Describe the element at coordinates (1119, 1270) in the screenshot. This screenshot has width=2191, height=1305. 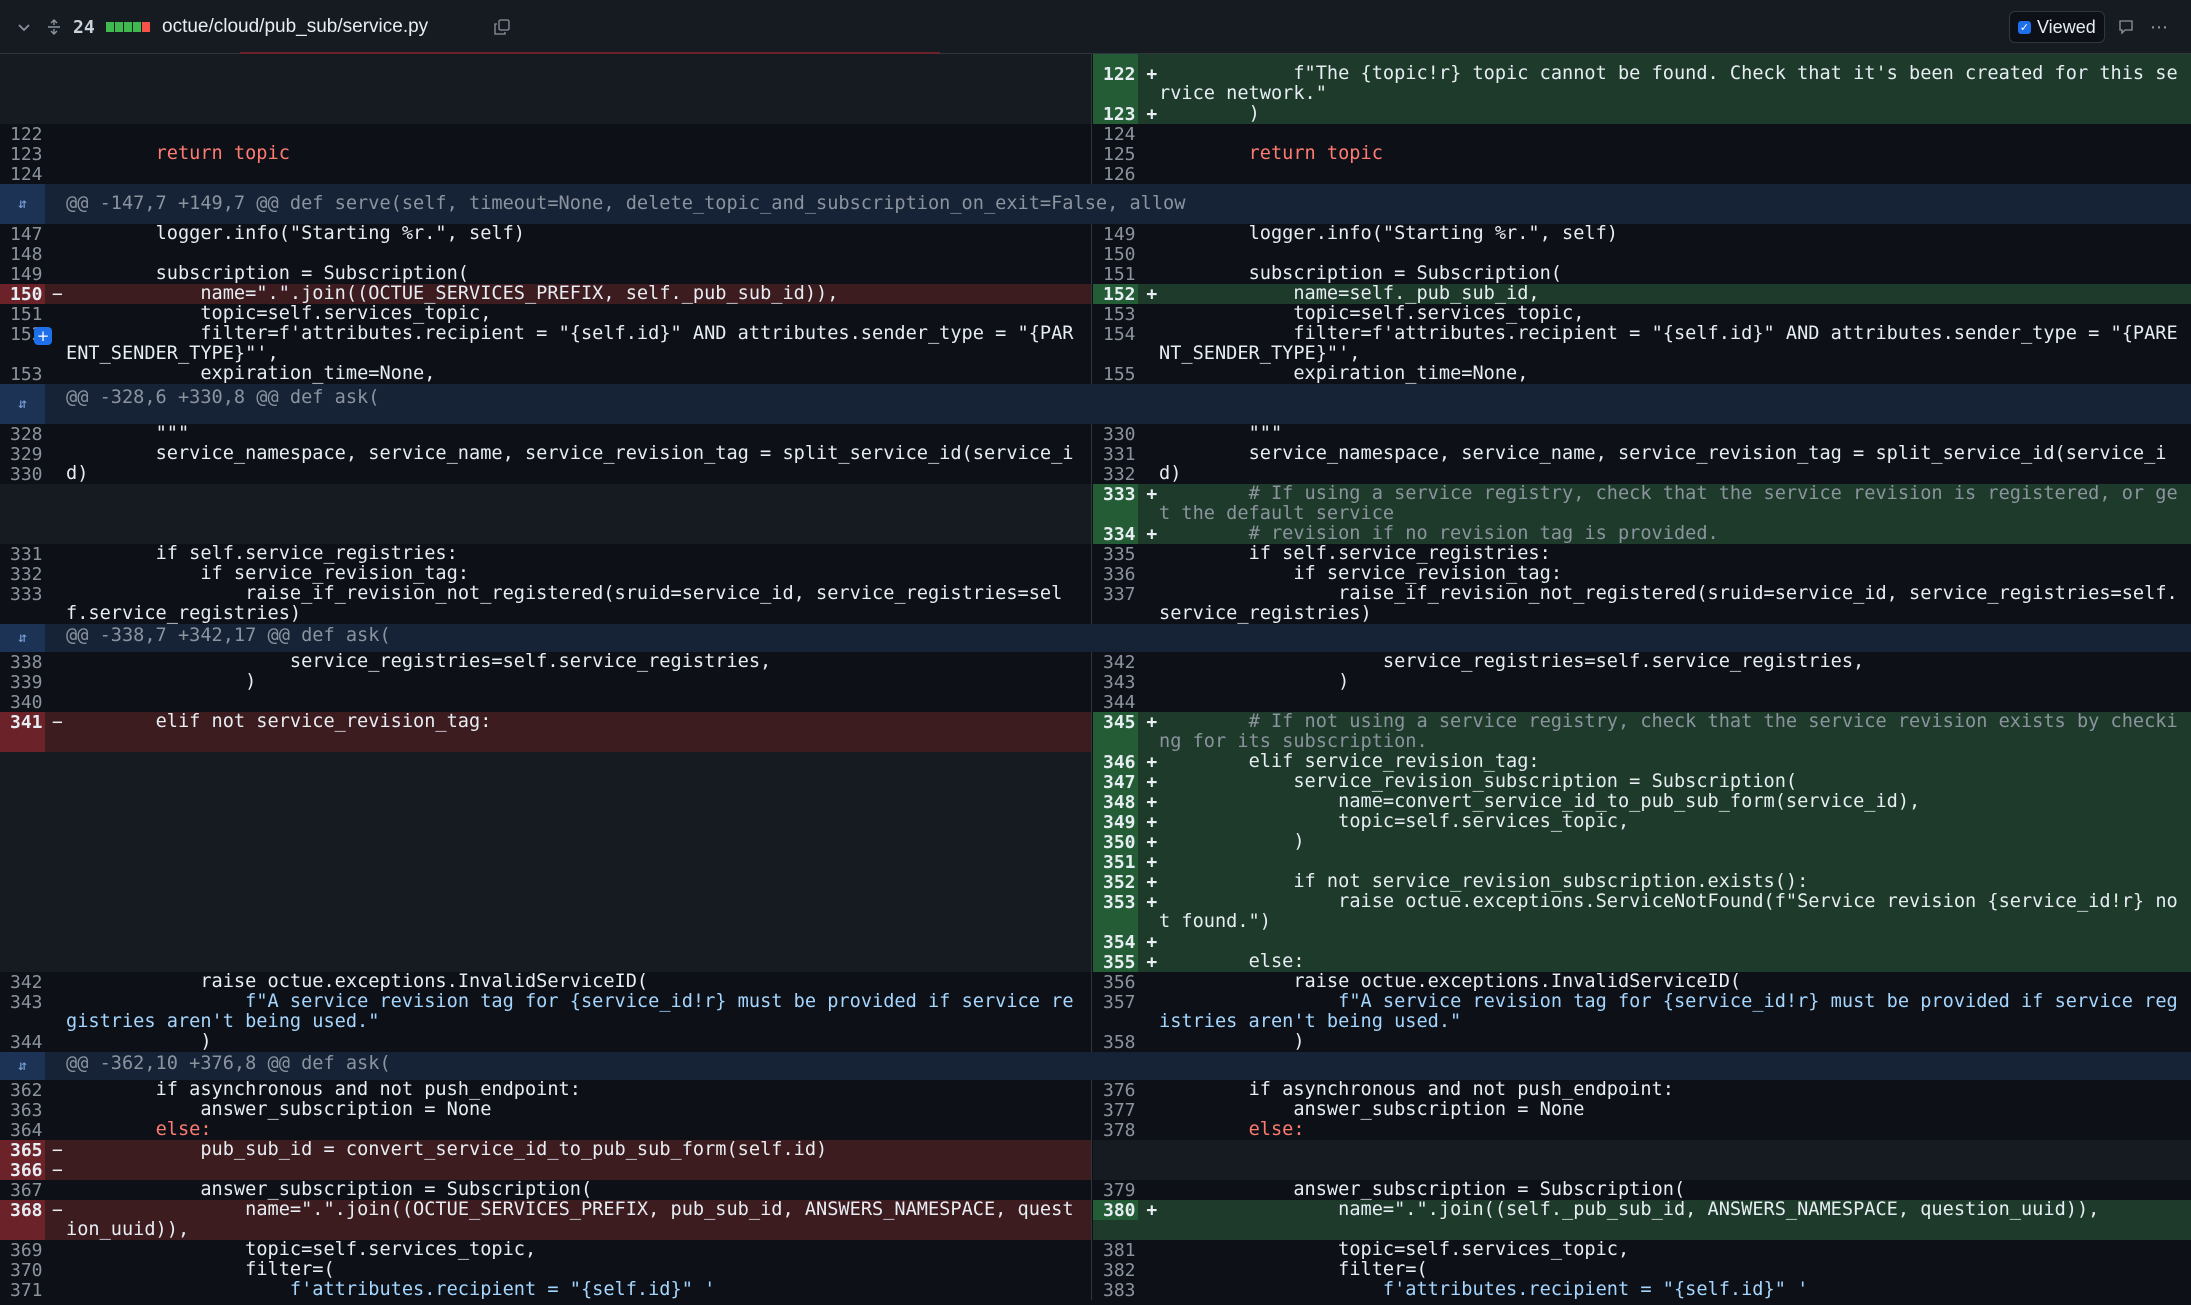
I see `line-number: 382` at that location.